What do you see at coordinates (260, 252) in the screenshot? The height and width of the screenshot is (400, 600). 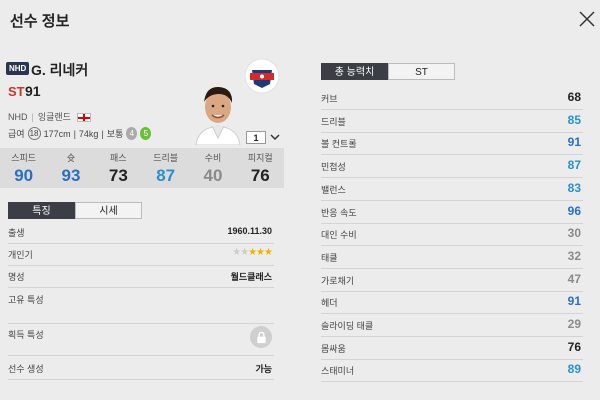 I see `star-filled-icon: ★★★` at bounding box center [260, 252].